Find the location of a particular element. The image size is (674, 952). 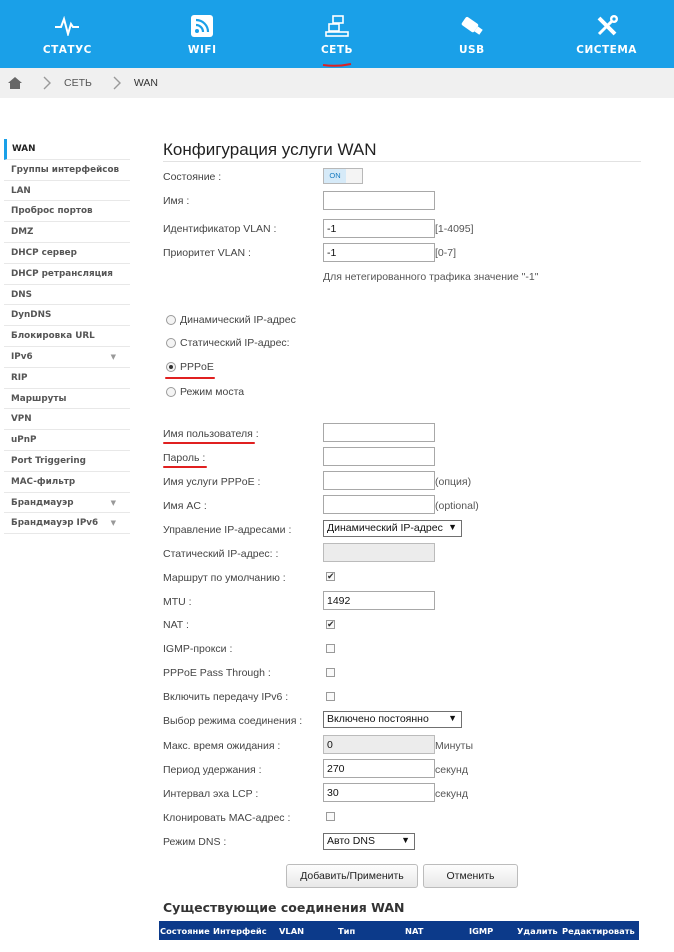

pulse-icon is located at coordinates (67, 26).